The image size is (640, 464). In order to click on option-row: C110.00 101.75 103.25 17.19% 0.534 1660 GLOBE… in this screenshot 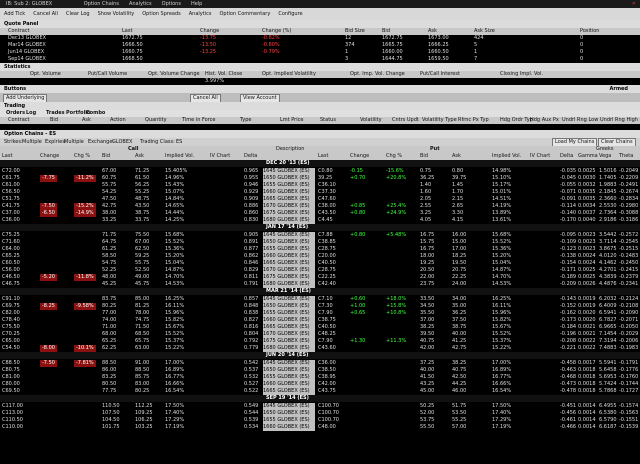, I will do `click(320, 427)`.